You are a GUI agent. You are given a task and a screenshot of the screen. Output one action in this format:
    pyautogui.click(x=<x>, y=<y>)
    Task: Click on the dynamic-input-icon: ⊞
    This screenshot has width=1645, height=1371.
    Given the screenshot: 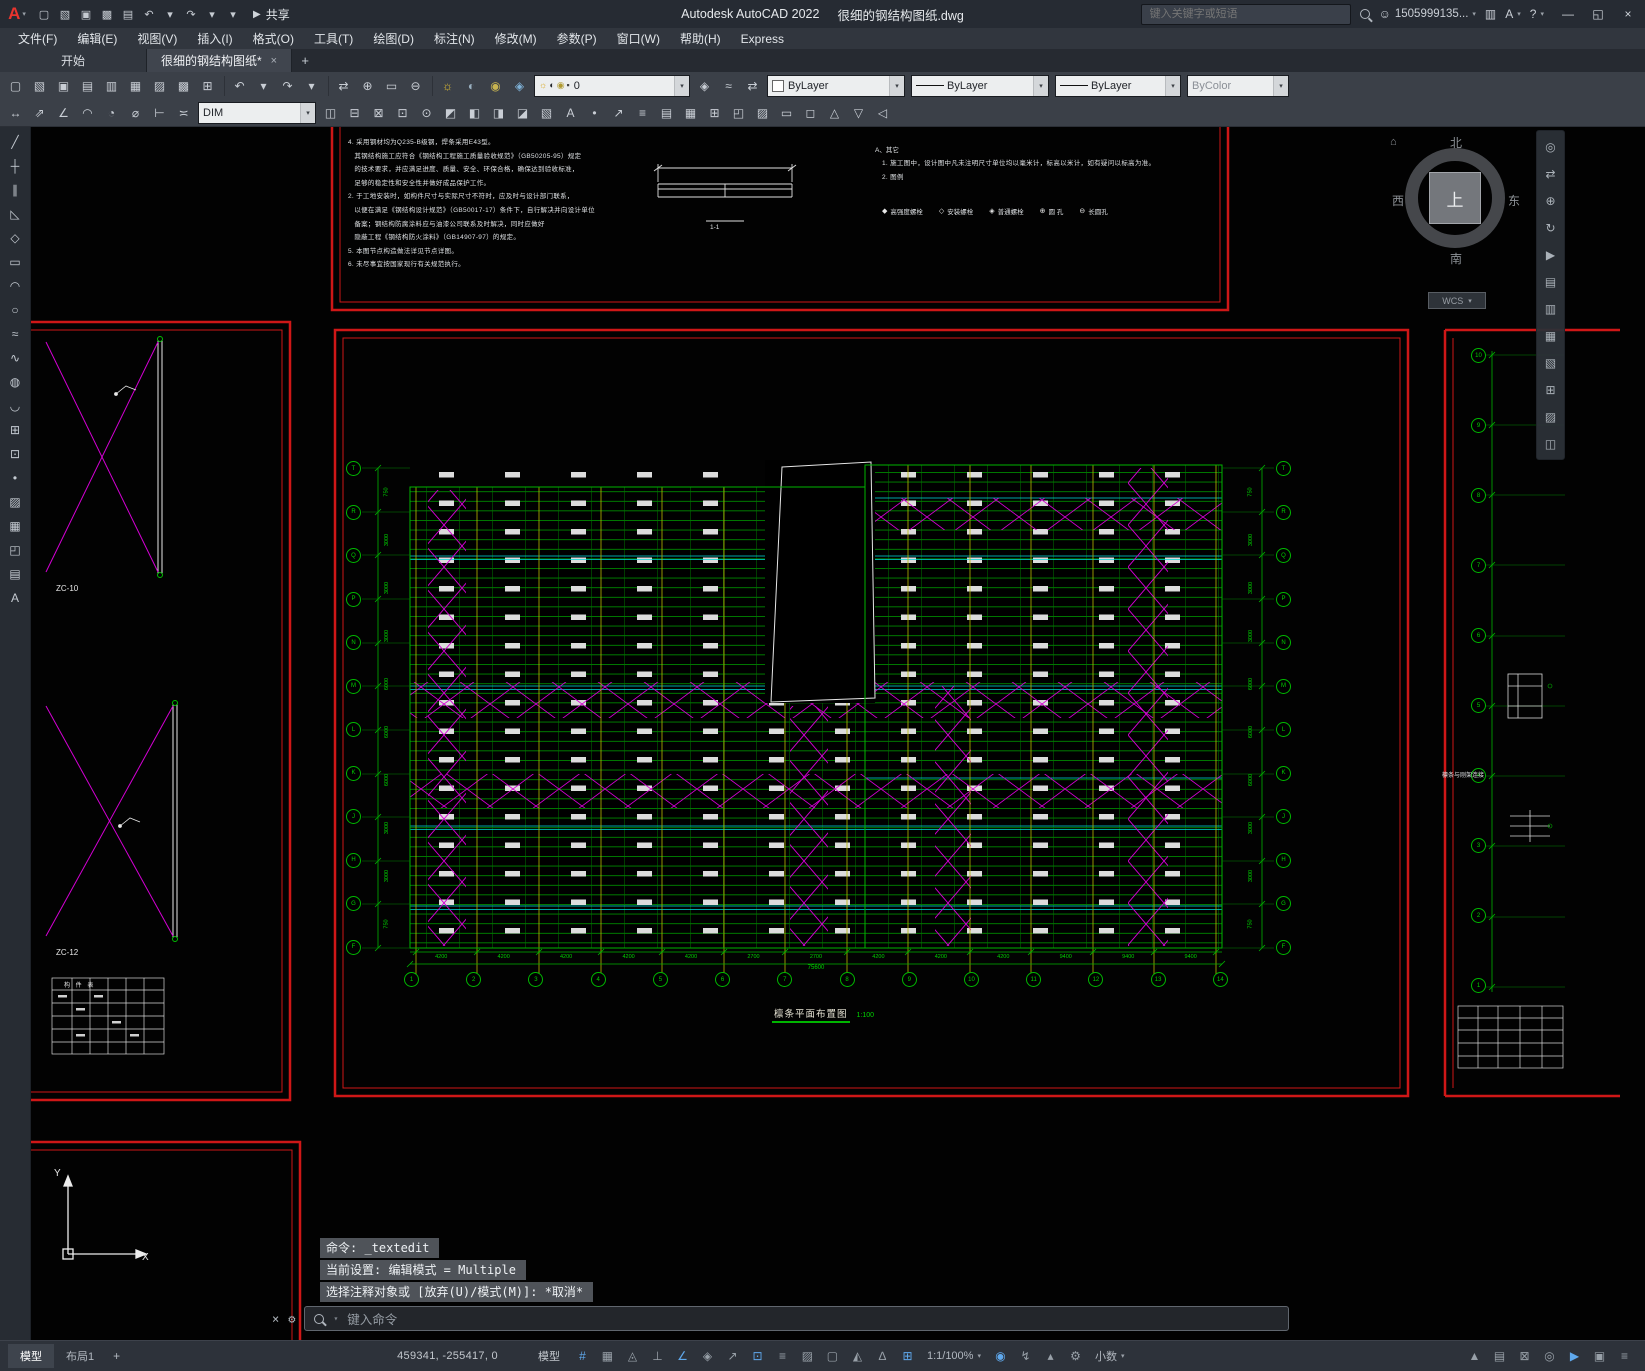 What is the action you would take?
    pyautogui.click(x=907, y=1356)
    